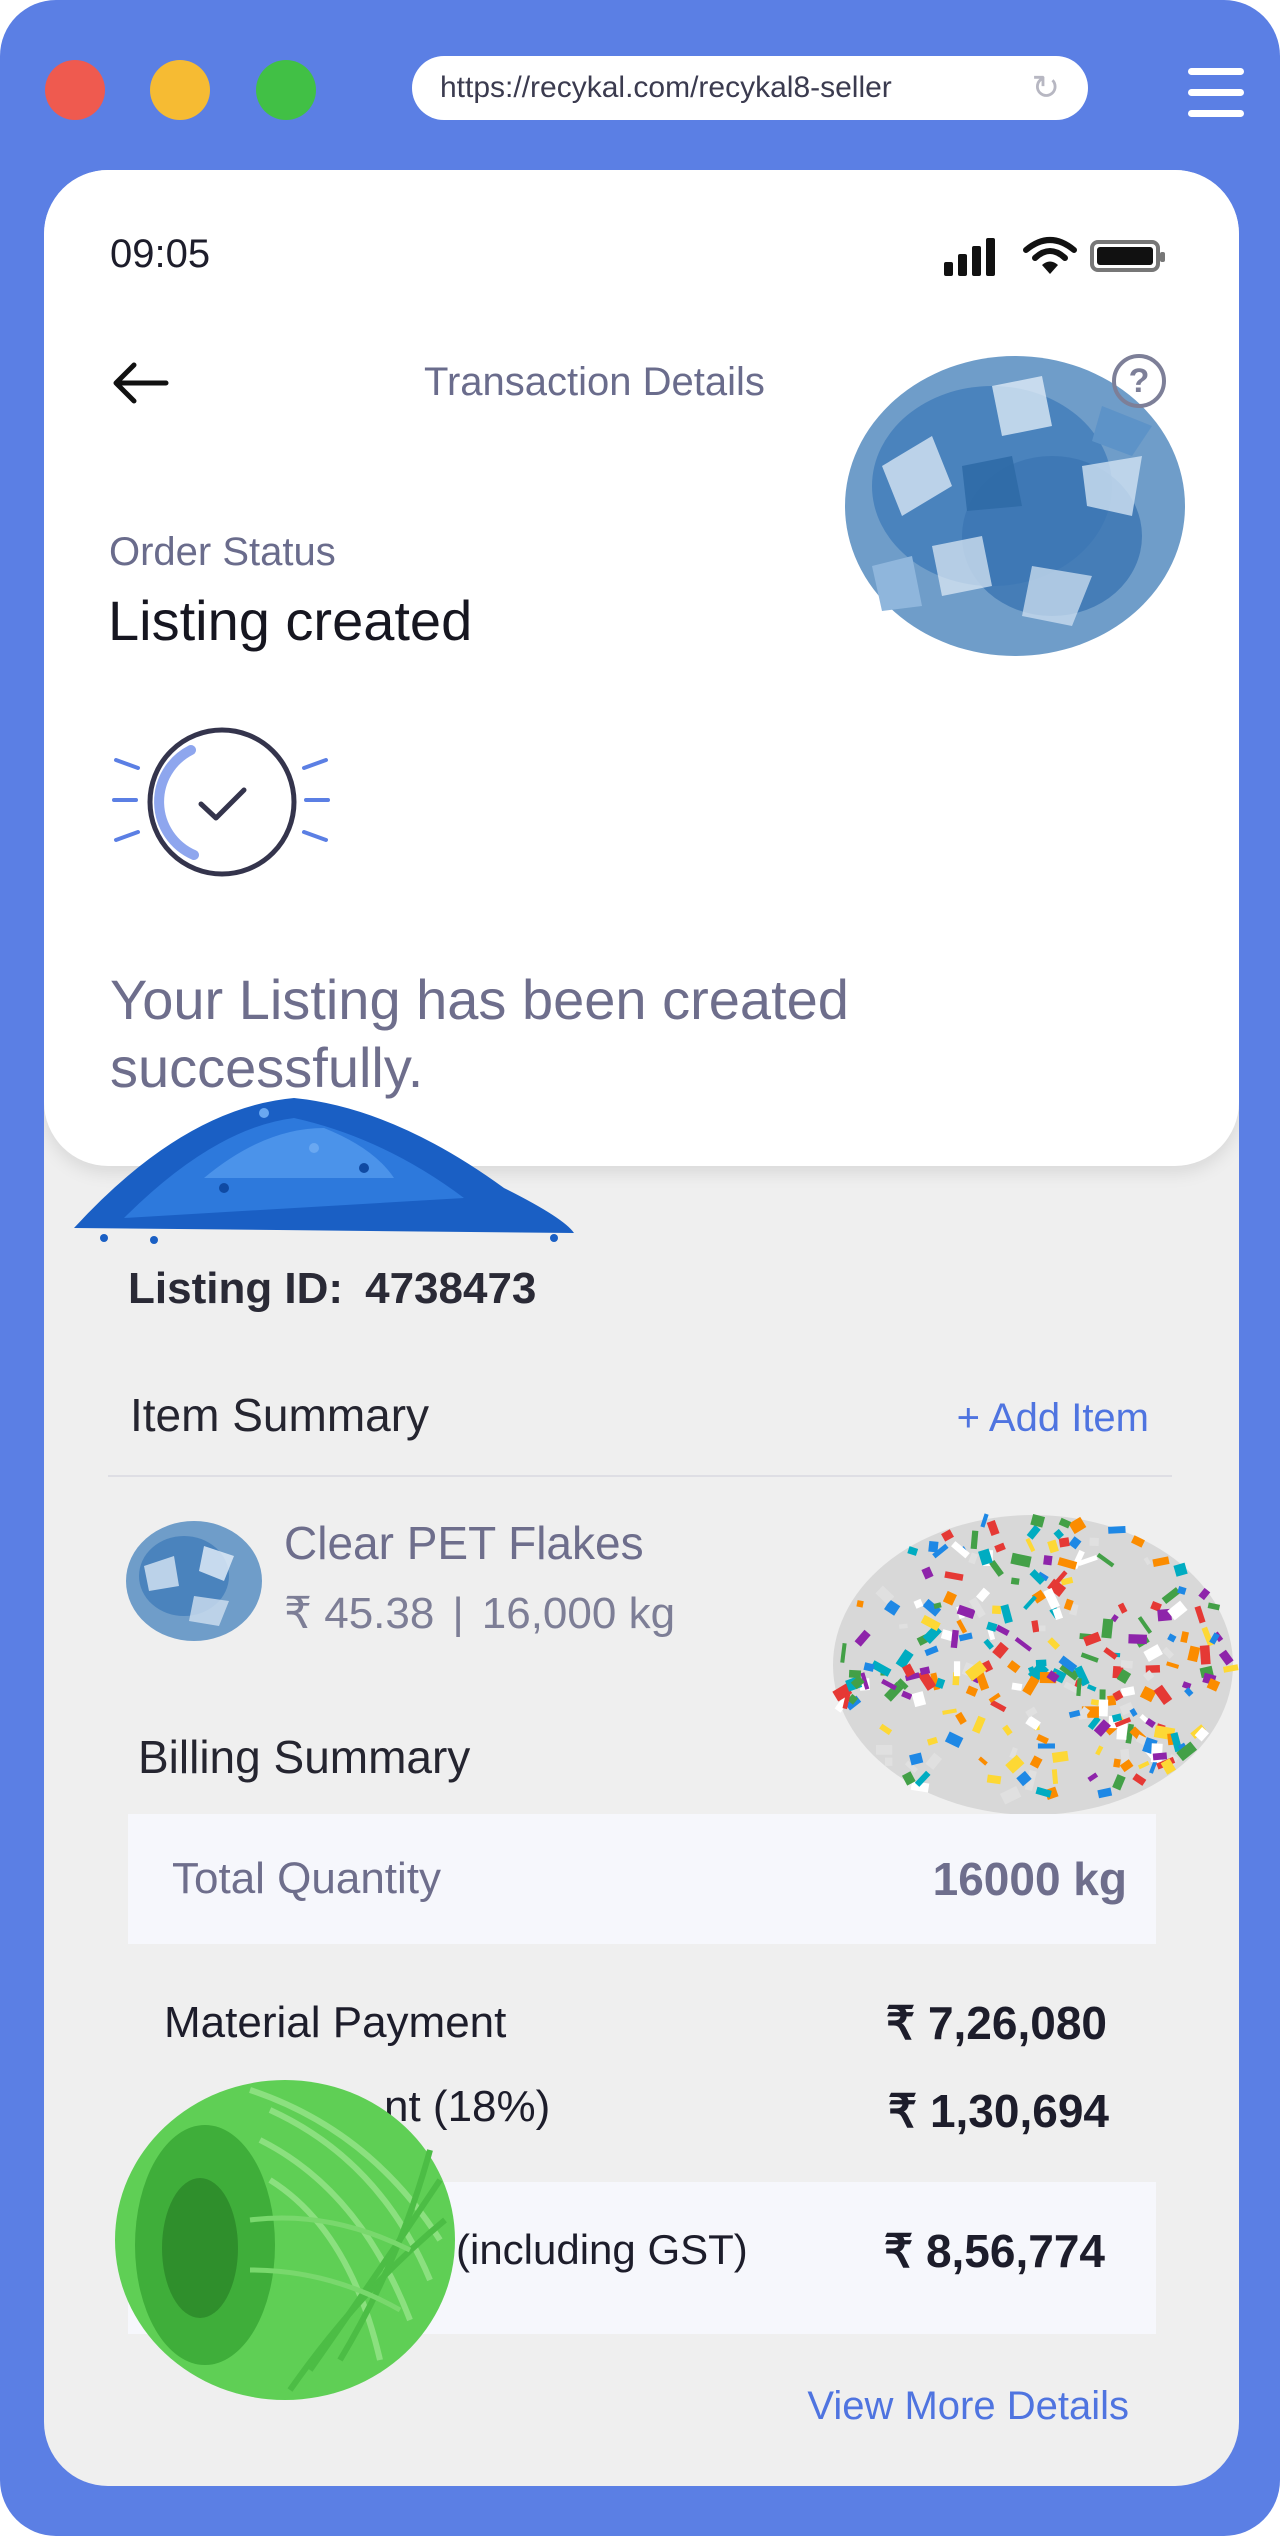 Image resolution: width=1280 pixels, height=2536 pixels. What do you see at coordinates (594, 382) in the screenshot?
I see `page-title: Transaction Details` at bounding box center [594, 382].